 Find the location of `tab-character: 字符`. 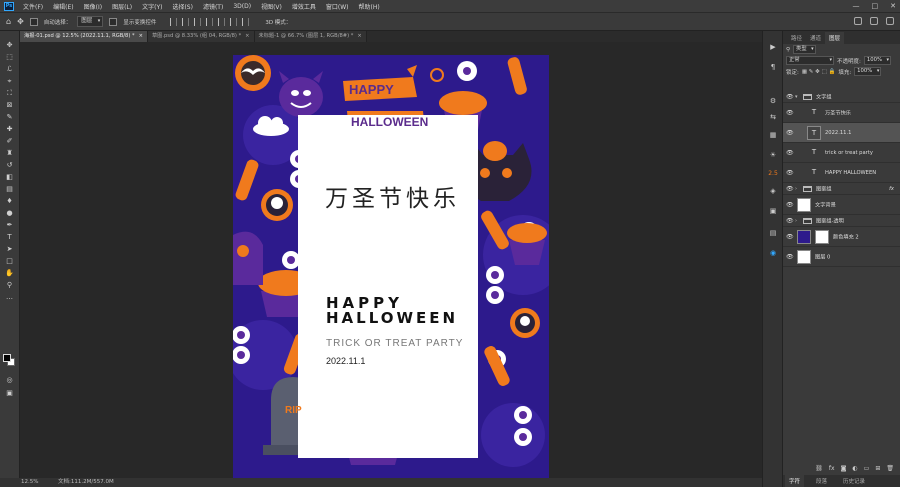

tab-character: 字符 is located at coordinates (795, 481).